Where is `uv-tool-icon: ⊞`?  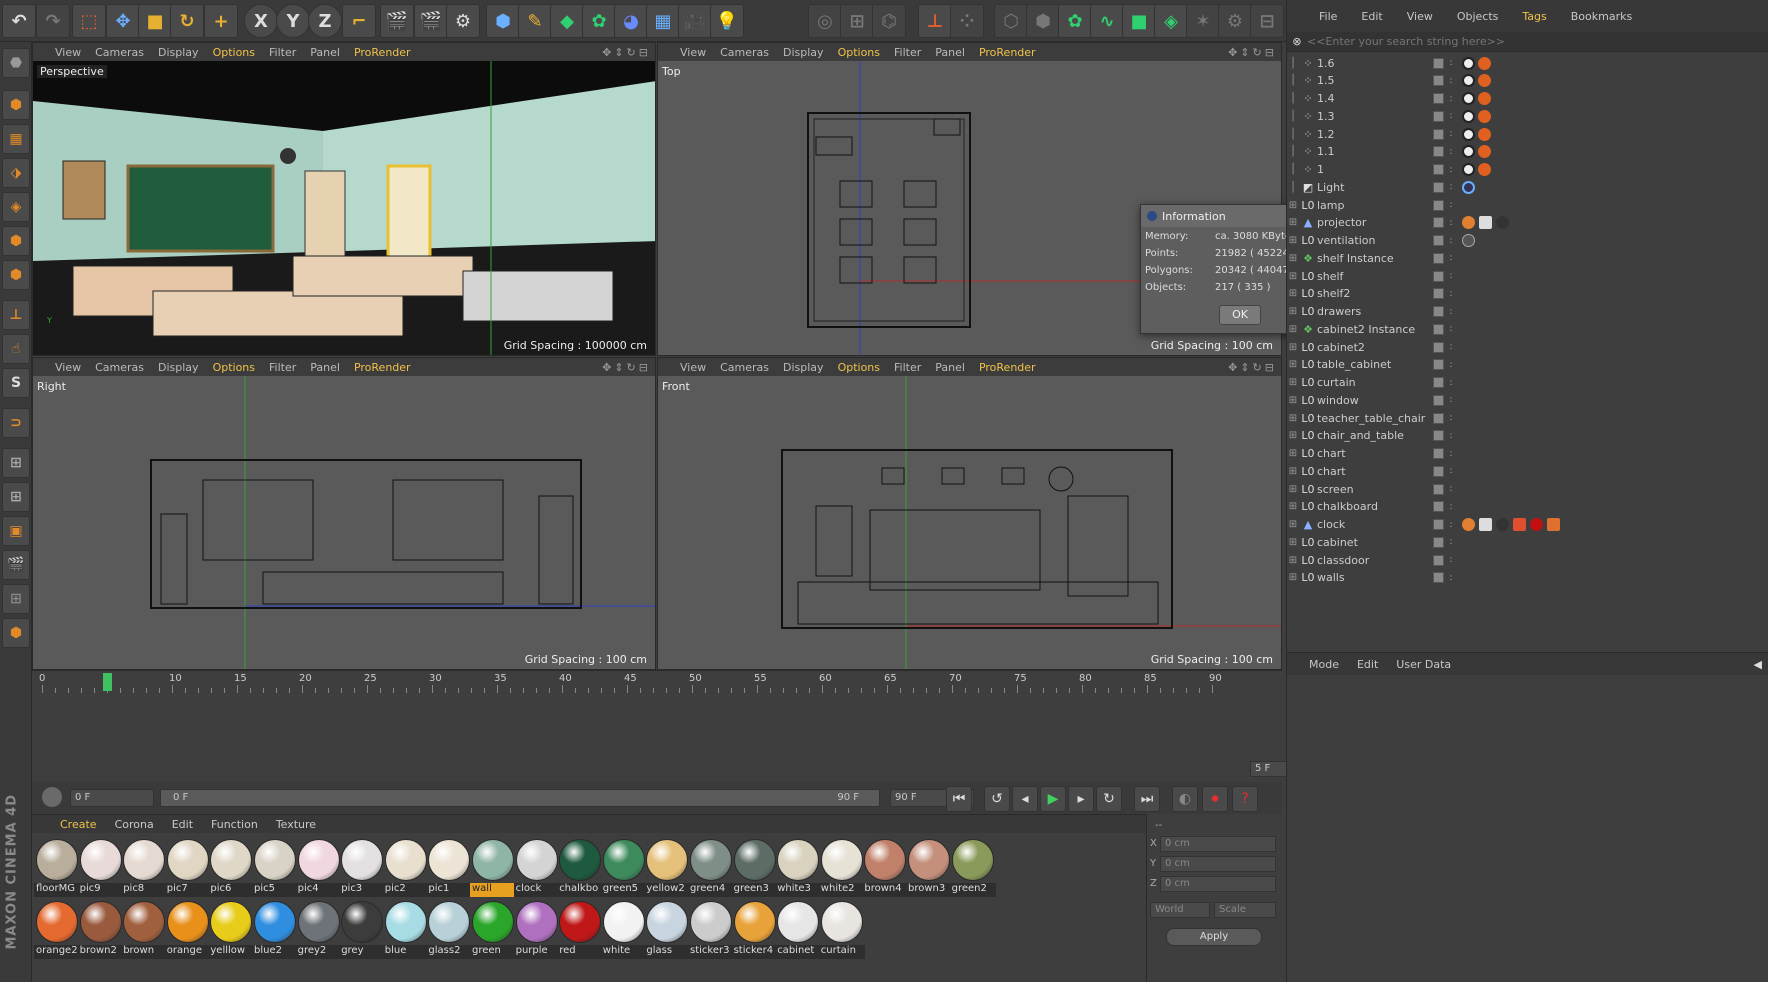
uv-tool-icon: ⊞ is located at coordinates (16, 599).